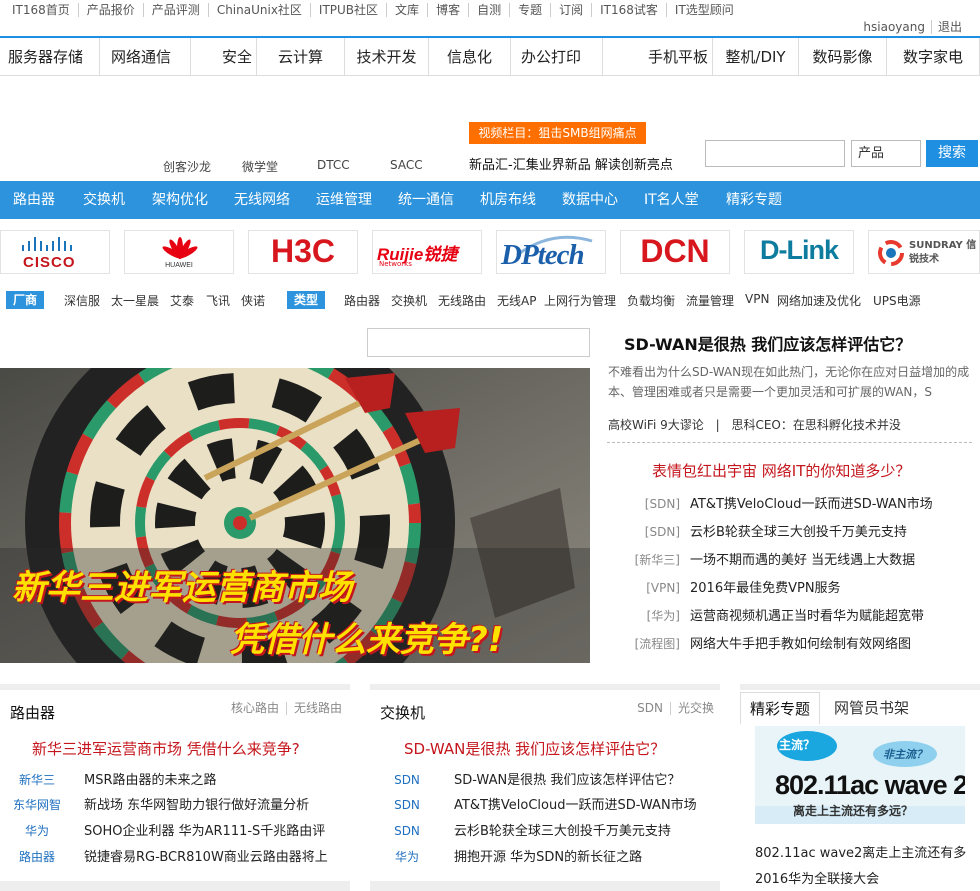  I want to click on search-category-select: 产品, so click(886, 153).